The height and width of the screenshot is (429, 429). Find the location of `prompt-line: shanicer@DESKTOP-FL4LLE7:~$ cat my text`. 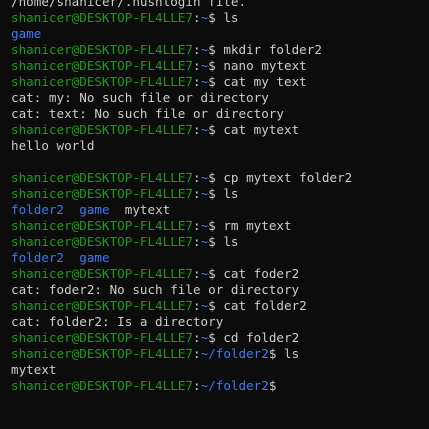

prompt-line: shanicer@DESKTOP-FL4LLE7:~$ cat my text is located at coordinates (220, 82).